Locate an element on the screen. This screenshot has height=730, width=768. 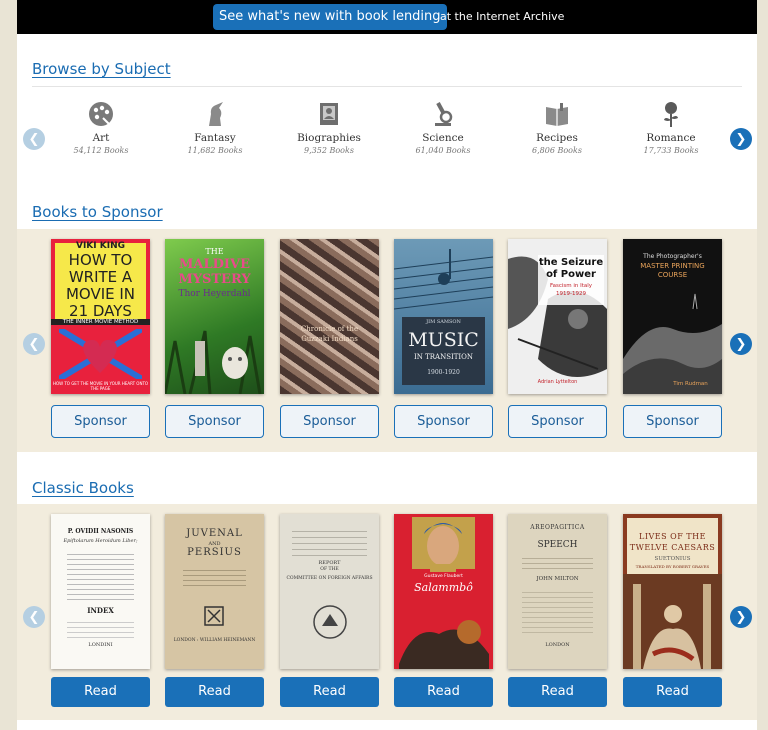
subject-biographies: Biographies 9,352 Books is located at coordinates (329, 127).